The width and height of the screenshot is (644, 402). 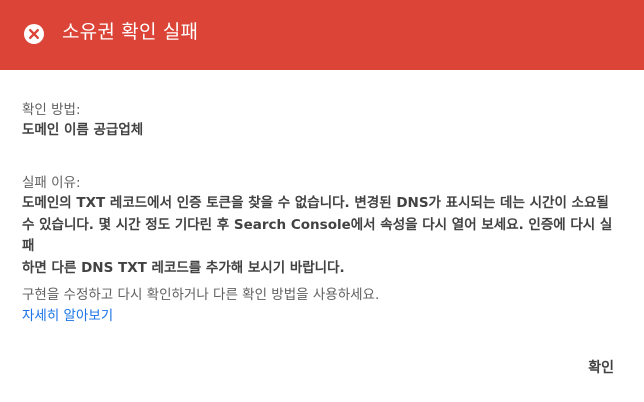 What do you see at coordinates (83, 130) in the screenshot?
I see `verification-method-value: 도메인 이름 공급업체` at bounding box center [83, 130].